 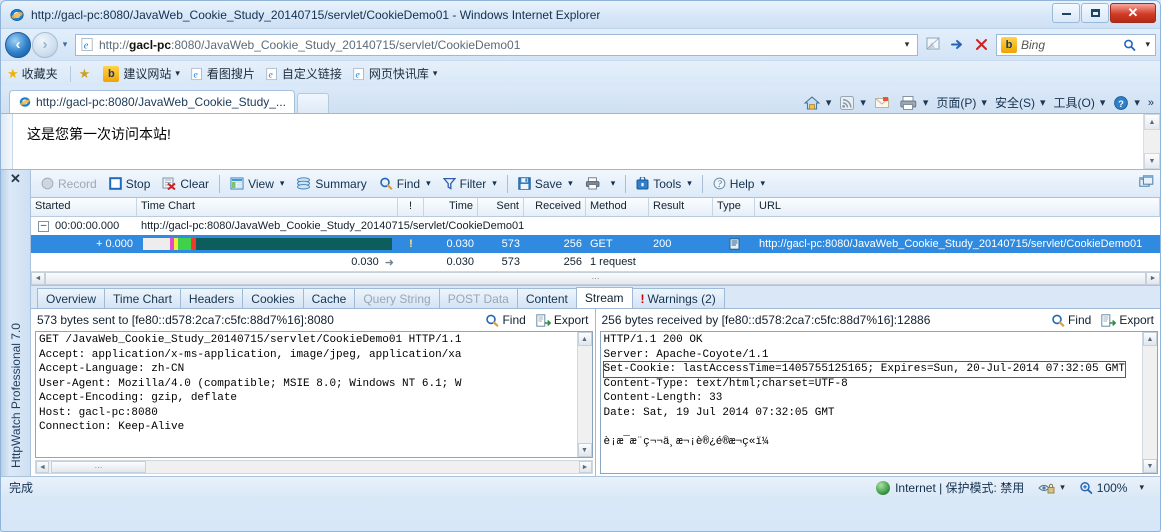 I want to click on collapse-toggle: –, so click(x=43, y=226).